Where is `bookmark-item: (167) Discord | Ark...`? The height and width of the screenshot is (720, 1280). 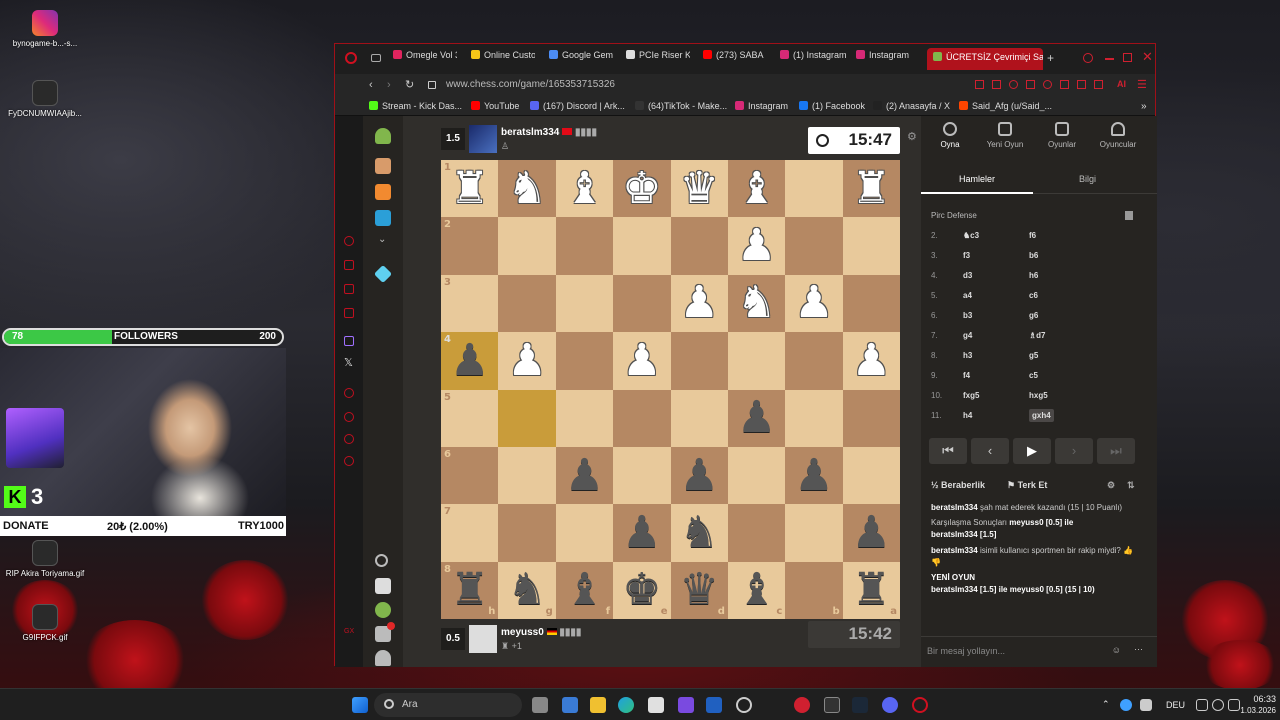 bookmark-item: (167) Discord | Ark... is located at coordinates (577, 106).